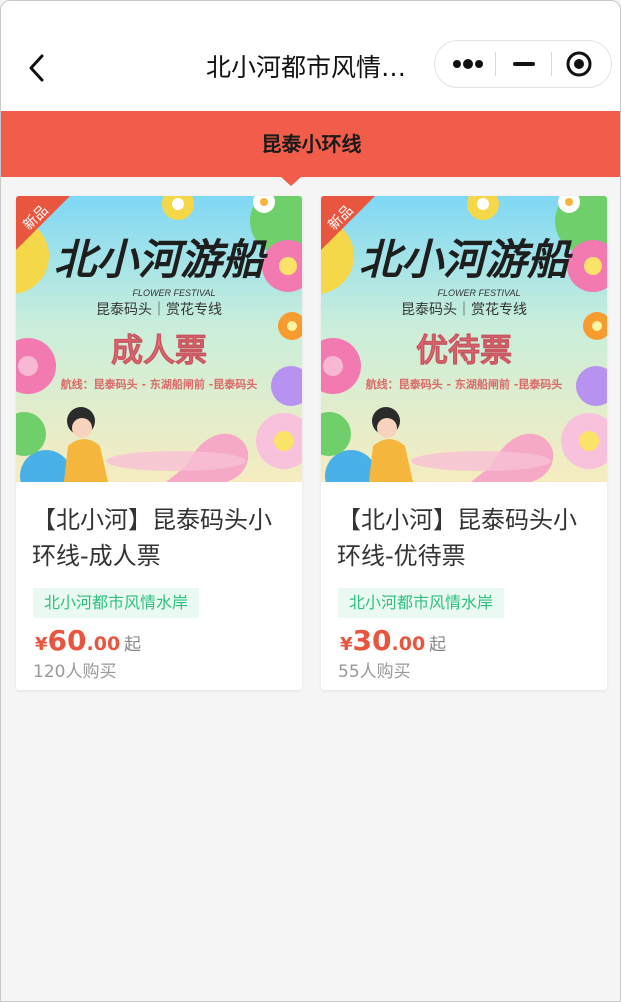 The image size is (621, 1002). I want to click on active-tab-indicator, so click(291, 181).